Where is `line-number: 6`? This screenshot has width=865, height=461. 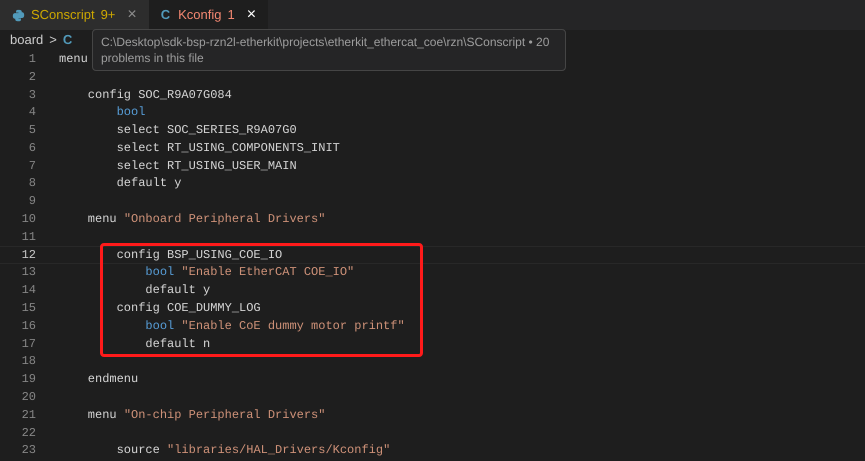 line-number: 6 is located at coordinates (32, 148).